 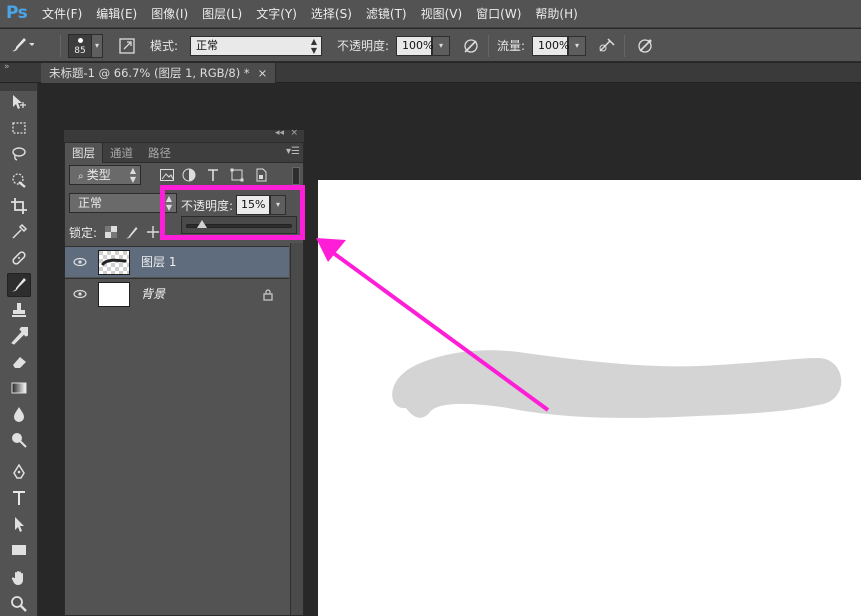 What do you see at coordinates (442, 14) in the screenshot?
I see `menu-view: 视图(V)` at bounding box center [442, 14].